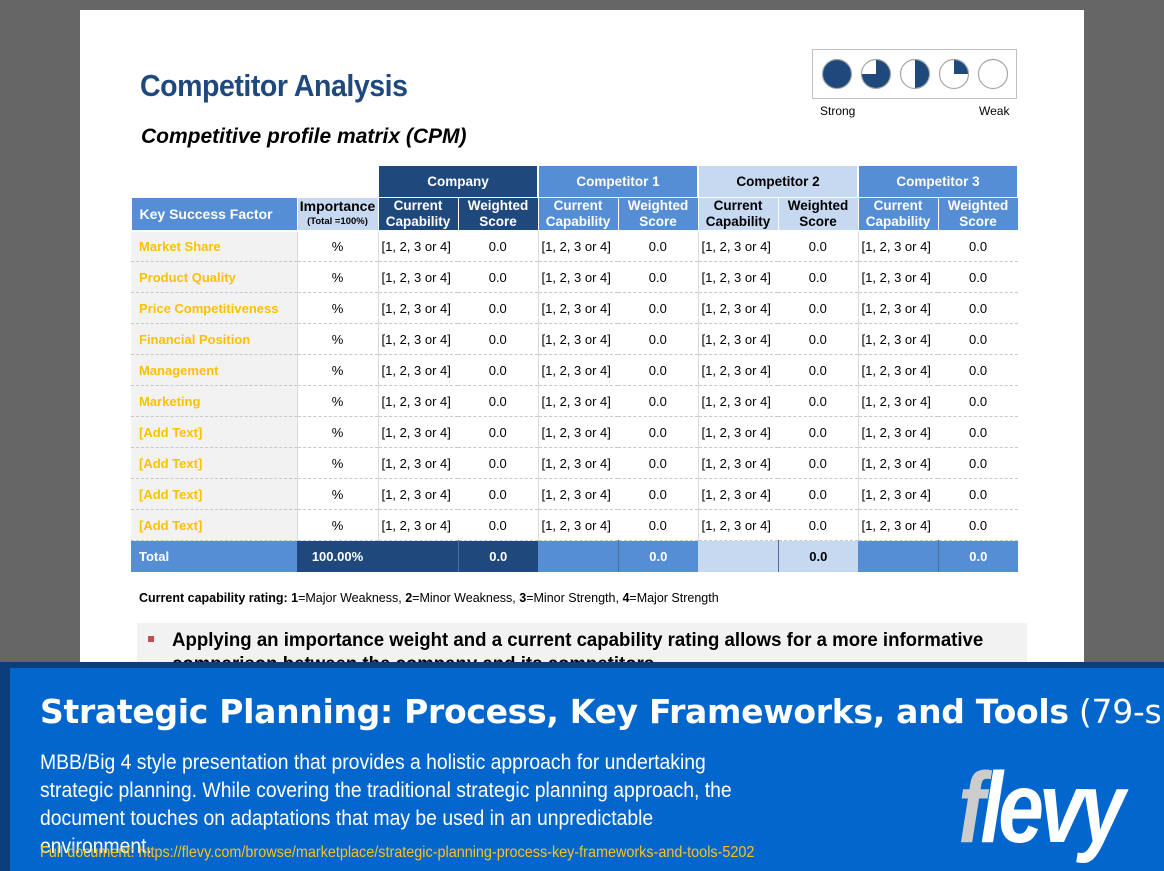 The width and height of the screenshot is (1164, 871). What do you see at coordinates (214, 246) in the screenshot?
I see `key-success-factor-cell: Market Share` at bounding box center [214, 246].